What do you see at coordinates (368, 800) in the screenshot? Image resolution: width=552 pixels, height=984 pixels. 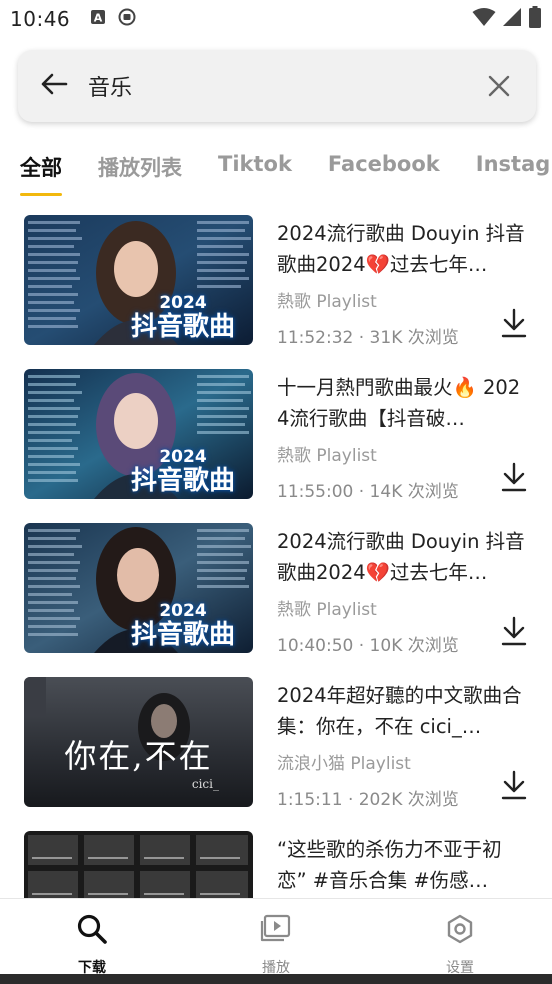 I see `item-meta: 1:15:11 · 202K 次浏览` at bounding box center [368, 800].